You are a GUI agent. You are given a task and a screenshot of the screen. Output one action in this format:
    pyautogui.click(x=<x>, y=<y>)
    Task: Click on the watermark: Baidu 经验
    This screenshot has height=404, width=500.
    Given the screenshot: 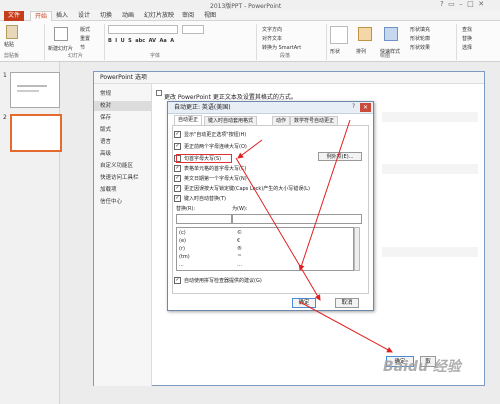 What is the action you would take?
    pyautogui.click(x=422, y=367)
    